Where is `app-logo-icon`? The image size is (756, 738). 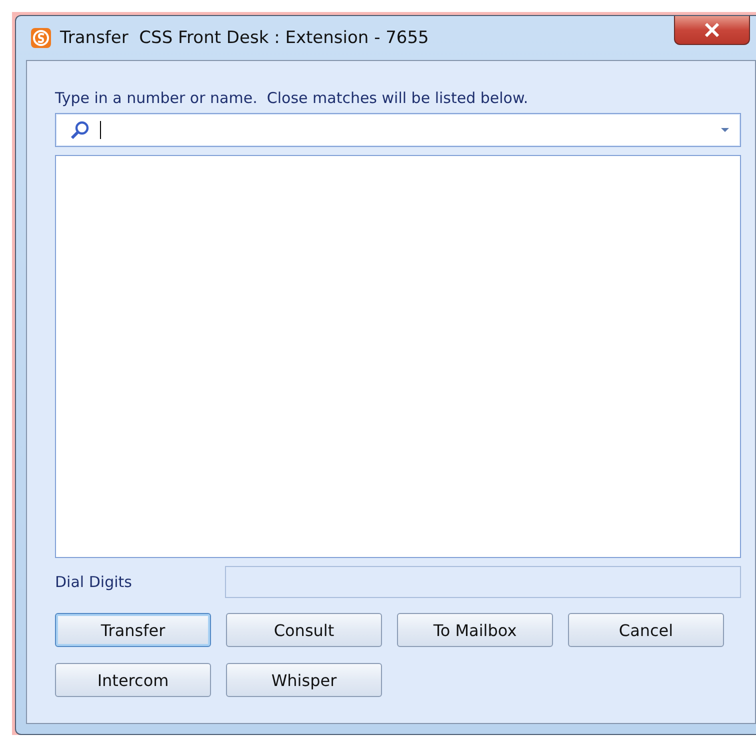
app-logo-icon is located at coordinates (41, 38).